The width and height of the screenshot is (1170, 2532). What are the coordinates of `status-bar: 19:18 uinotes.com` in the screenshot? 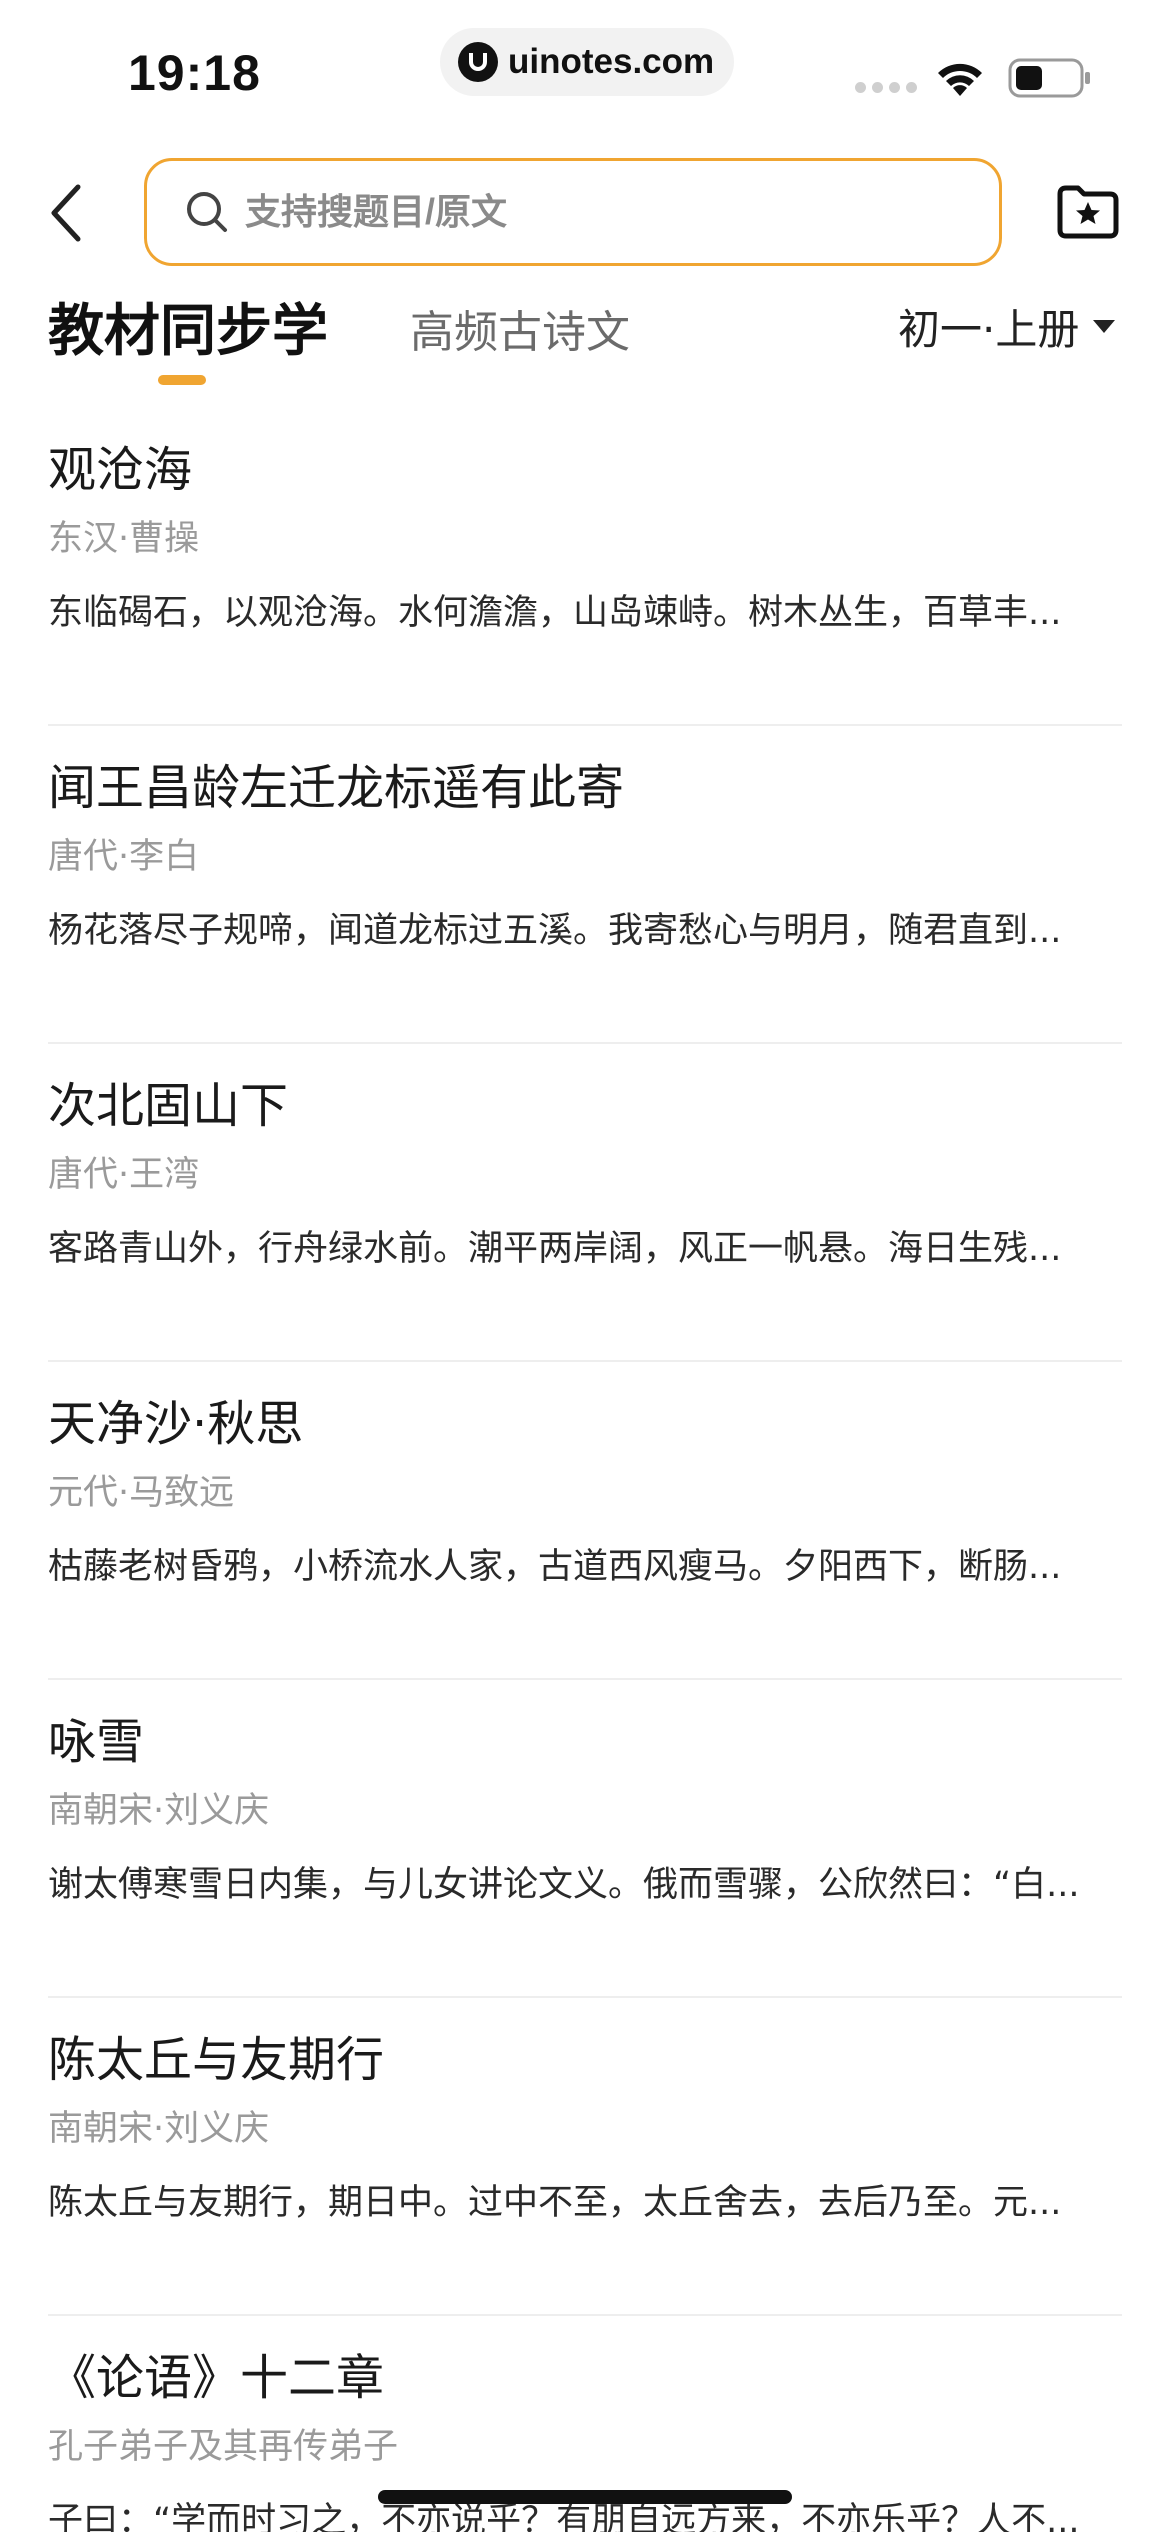 It's located at (585, 70).